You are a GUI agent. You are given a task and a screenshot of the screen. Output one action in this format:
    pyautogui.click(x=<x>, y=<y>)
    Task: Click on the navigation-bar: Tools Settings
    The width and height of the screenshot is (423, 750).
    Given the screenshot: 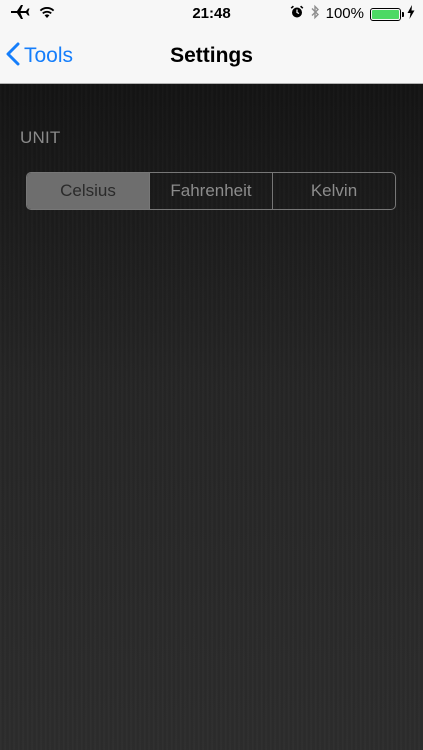 What is the action you would take?
    pyautogui.click(x=211, y=56)
    